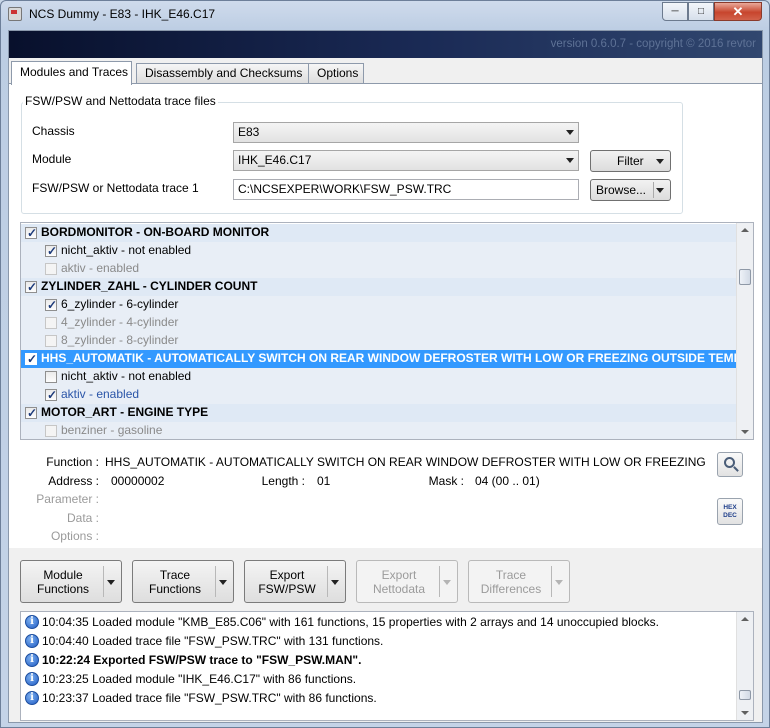  I want to click on title-bar: NCS Dummy - E83 - IHK_E46.C17 ─ □ ✕, so click(385, 15).